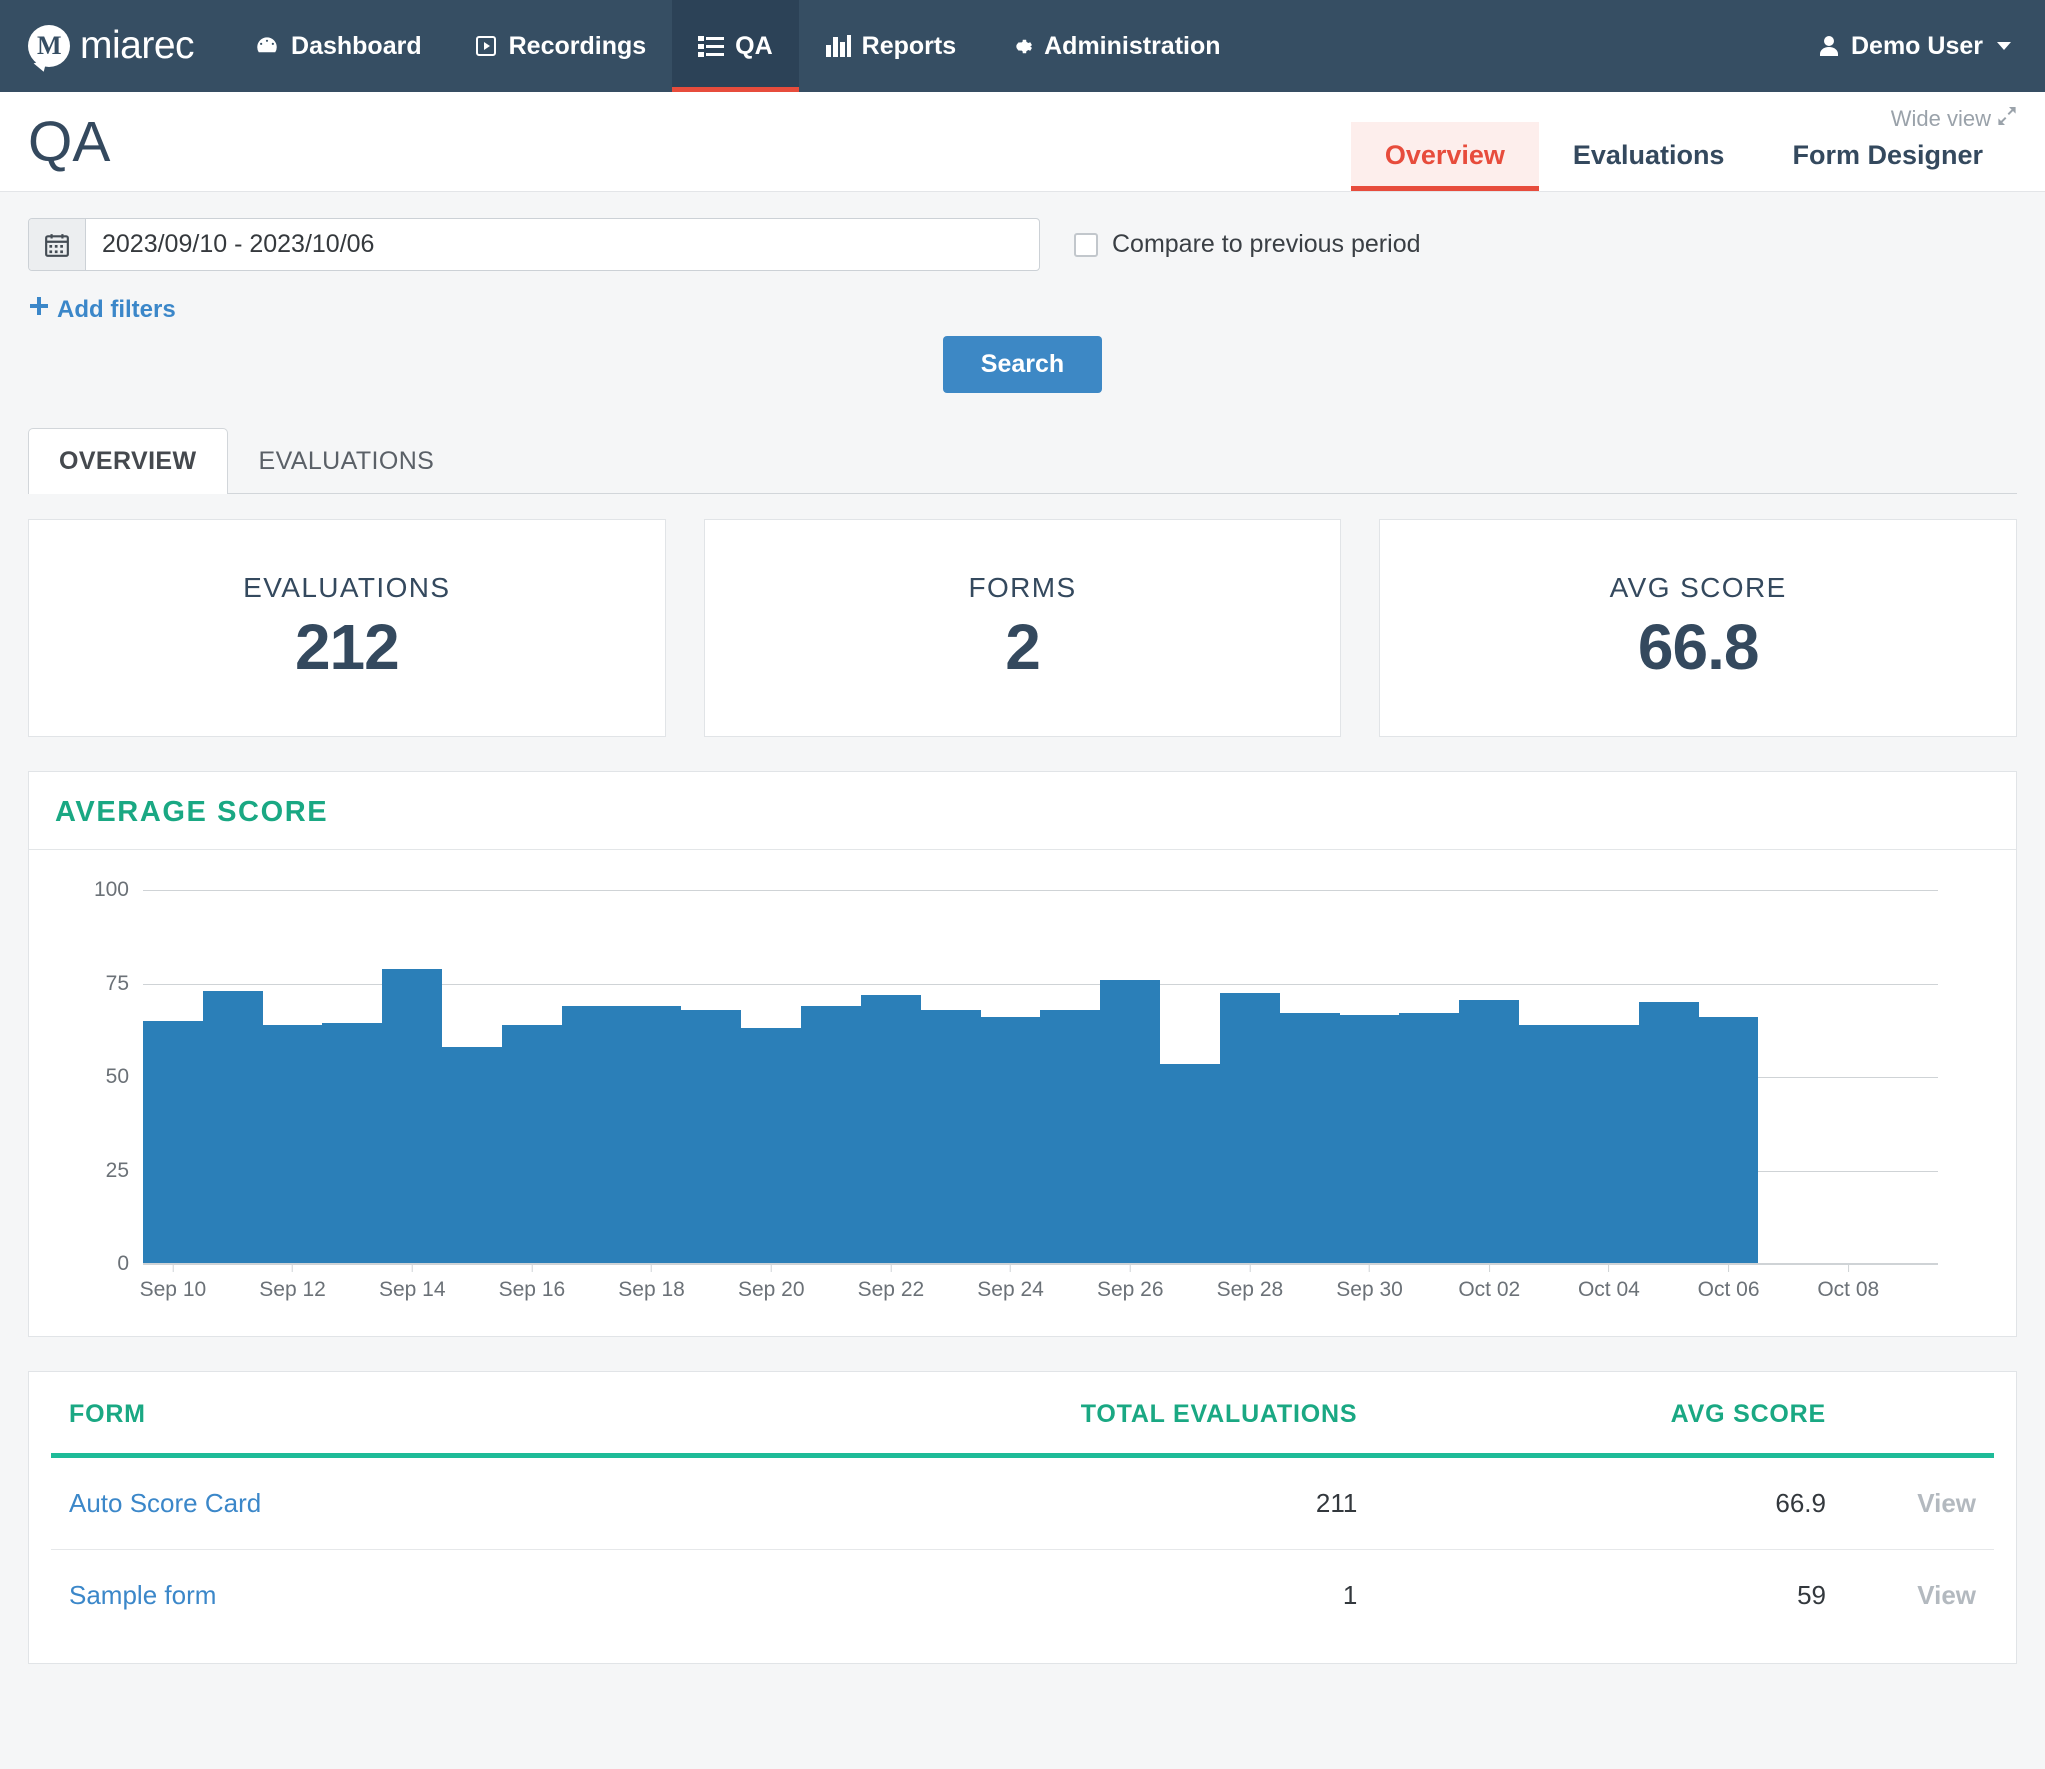 This screenshot has width=2045, height=1769. I want to click on nav-item-label: Reports, so click(909, 45).